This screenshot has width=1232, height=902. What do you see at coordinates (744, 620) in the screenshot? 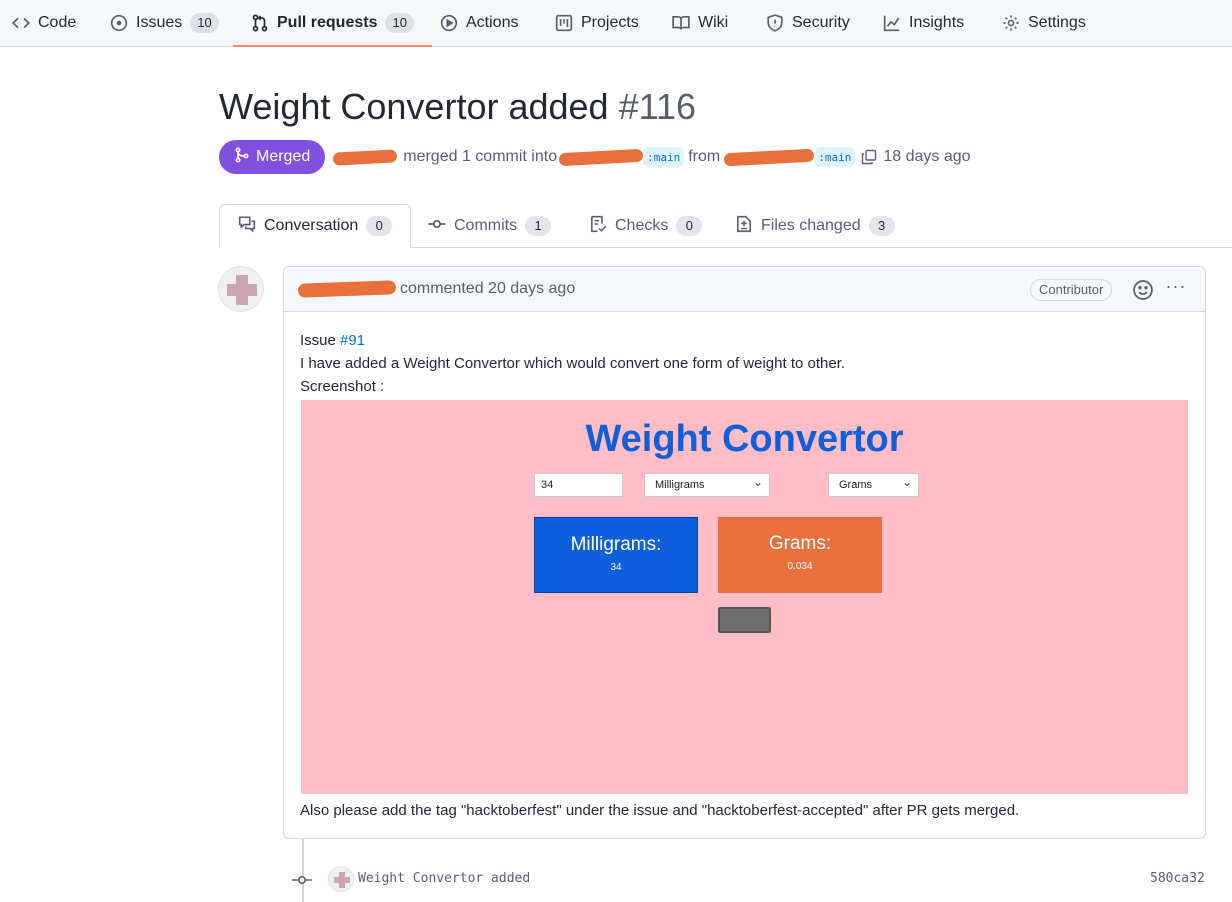
I see `screenshot-button` at bounding box center [744, 620].